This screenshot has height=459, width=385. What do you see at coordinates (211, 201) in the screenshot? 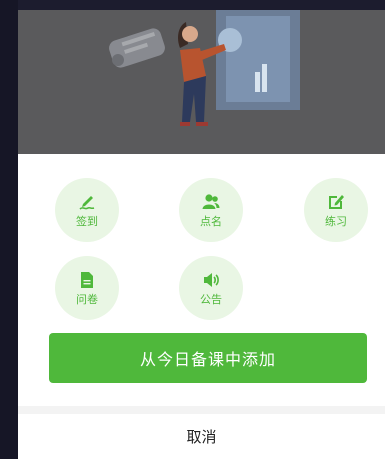
I see `users-icon` at bounding box center [211, 201].